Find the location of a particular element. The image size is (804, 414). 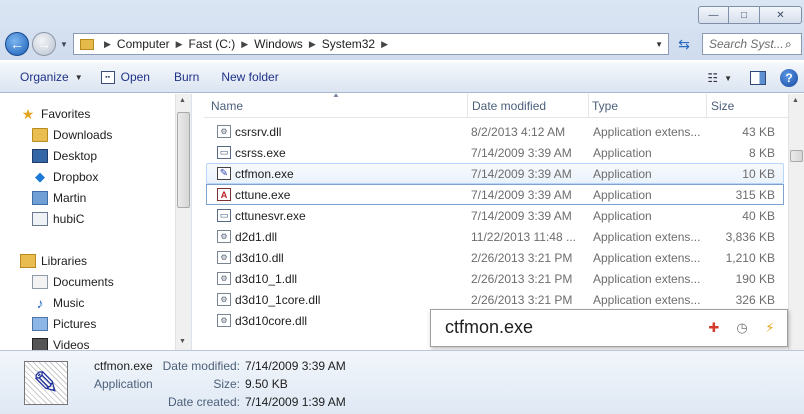

burn-label: Burn is located at coordinates (186, 77).